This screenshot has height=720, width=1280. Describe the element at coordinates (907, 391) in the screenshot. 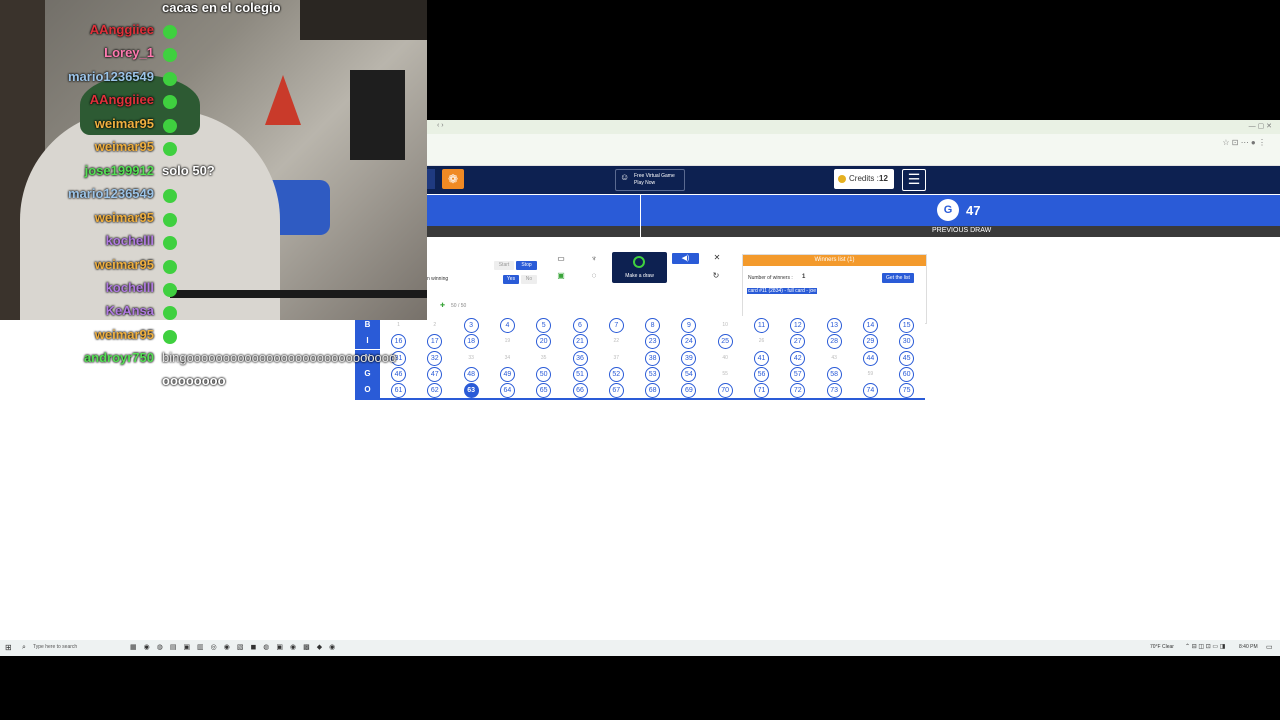

I see `bingo-number: 75` at that location.